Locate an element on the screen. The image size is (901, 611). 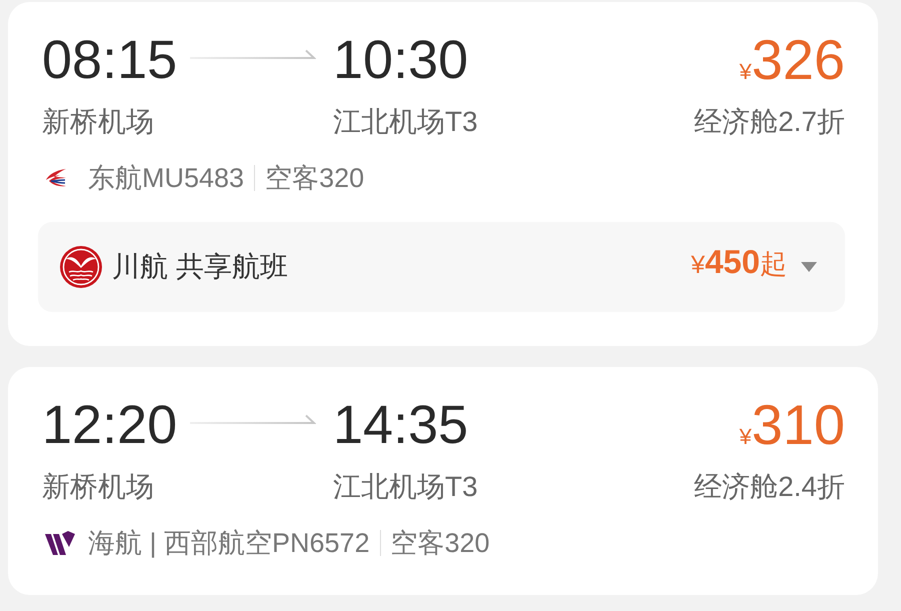
arrival-time: 14:35 is located at coordinates (401, 425).